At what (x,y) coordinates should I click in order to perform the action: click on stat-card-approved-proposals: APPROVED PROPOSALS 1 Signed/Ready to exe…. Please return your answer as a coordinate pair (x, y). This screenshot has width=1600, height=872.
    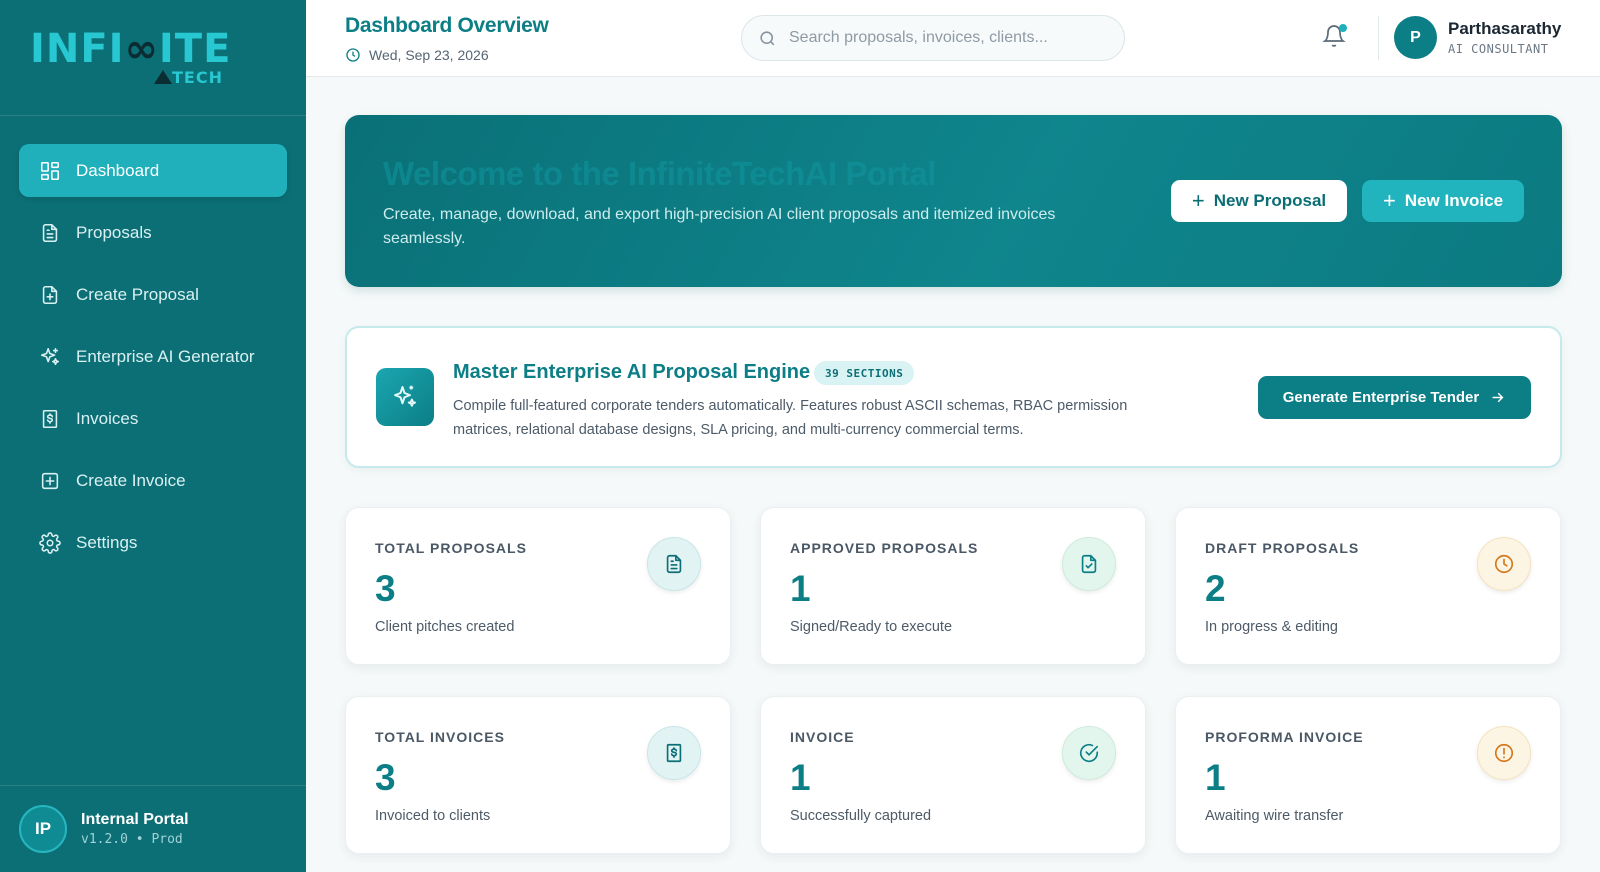
    Looking at the image, I should click on (953, 586).